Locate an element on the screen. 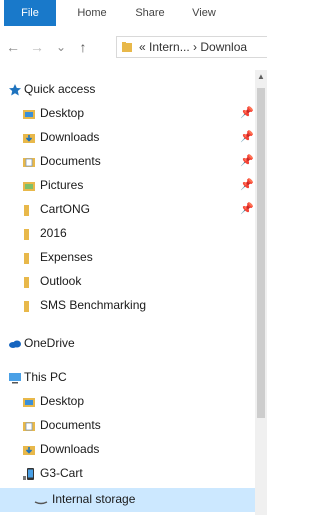 The width and height of the screenshot is (320, 515). nav-label: 2016 is located at coordinates (53, 233).